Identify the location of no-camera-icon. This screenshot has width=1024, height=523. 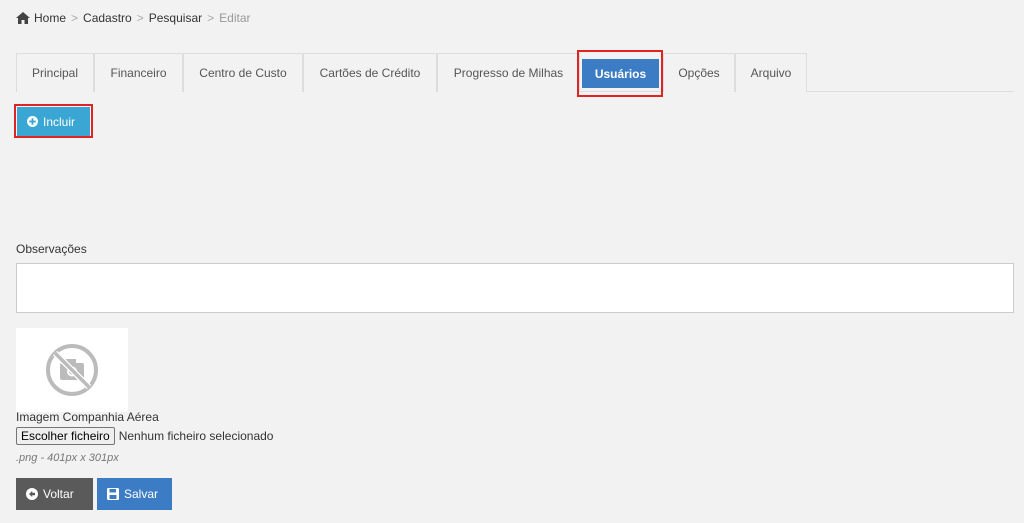
(72, 370).